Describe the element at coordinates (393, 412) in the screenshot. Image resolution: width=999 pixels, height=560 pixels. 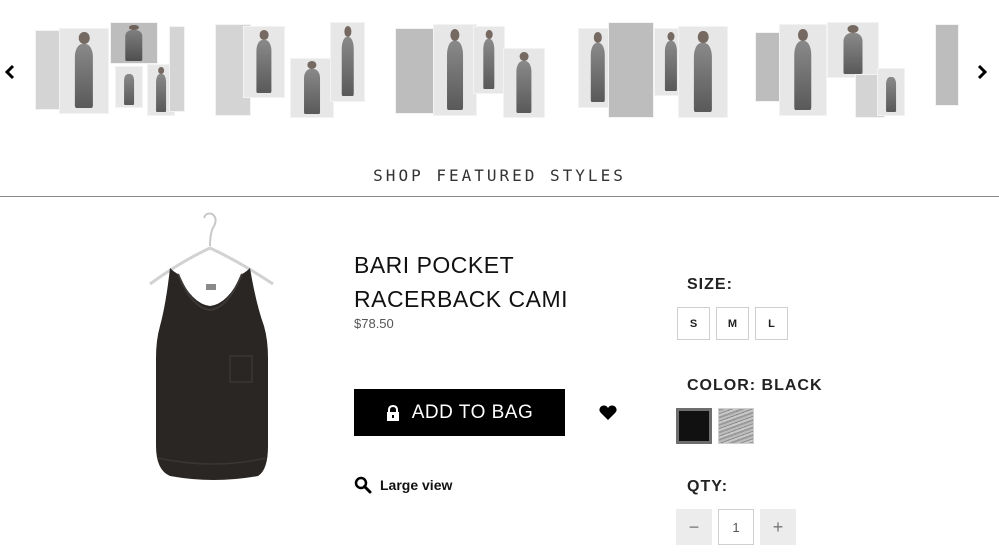
I see `lock-icon` at that location.